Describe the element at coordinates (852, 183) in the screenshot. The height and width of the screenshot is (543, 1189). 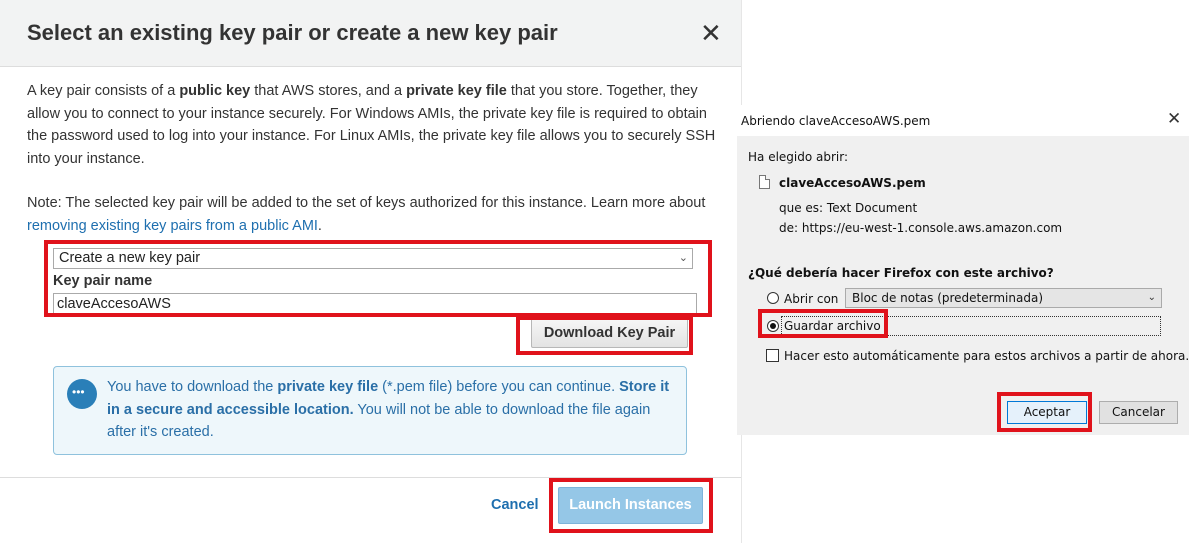
I see `file-name: claveAccesoAWS.pem` at that location.